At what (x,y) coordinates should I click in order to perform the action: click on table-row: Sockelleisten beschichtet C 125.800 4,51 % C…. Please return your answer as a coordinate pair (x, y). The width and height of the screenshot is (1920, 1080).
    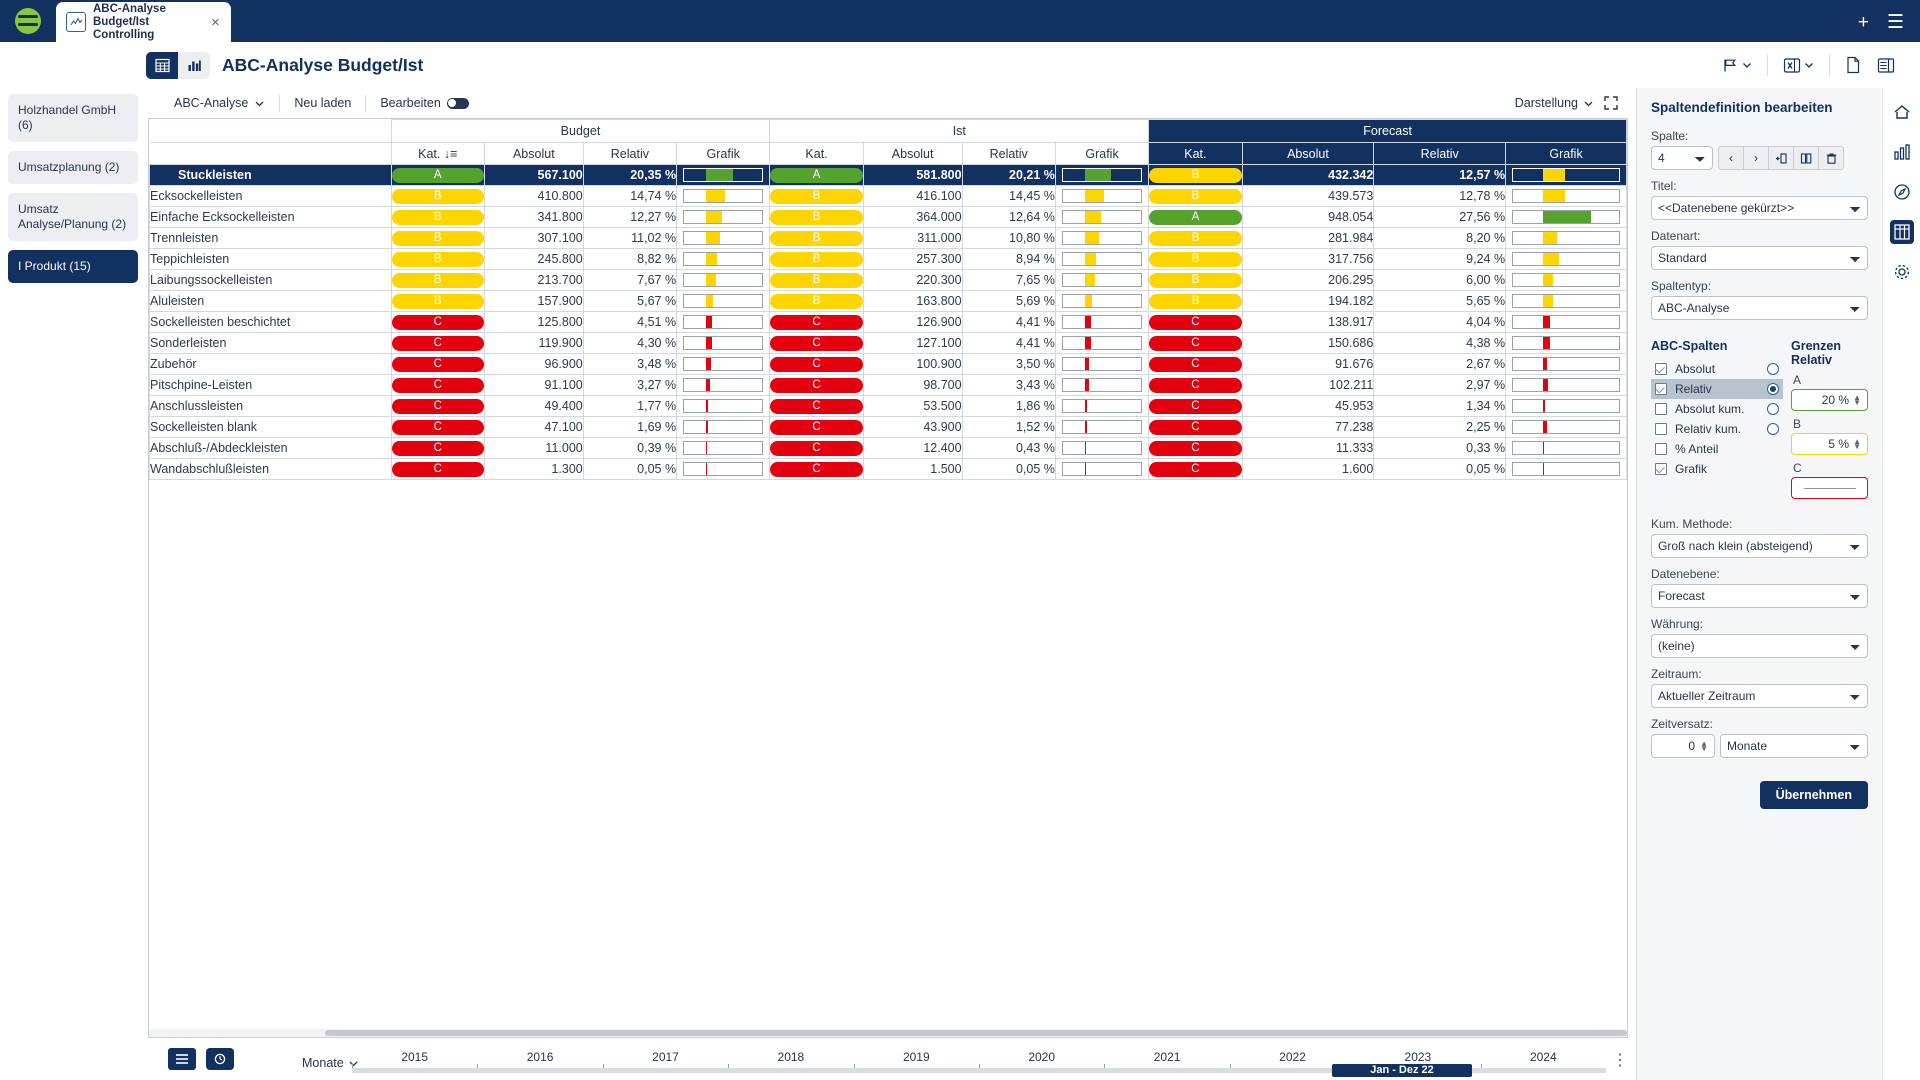
    Looking at the image, I should click on (888, 322).